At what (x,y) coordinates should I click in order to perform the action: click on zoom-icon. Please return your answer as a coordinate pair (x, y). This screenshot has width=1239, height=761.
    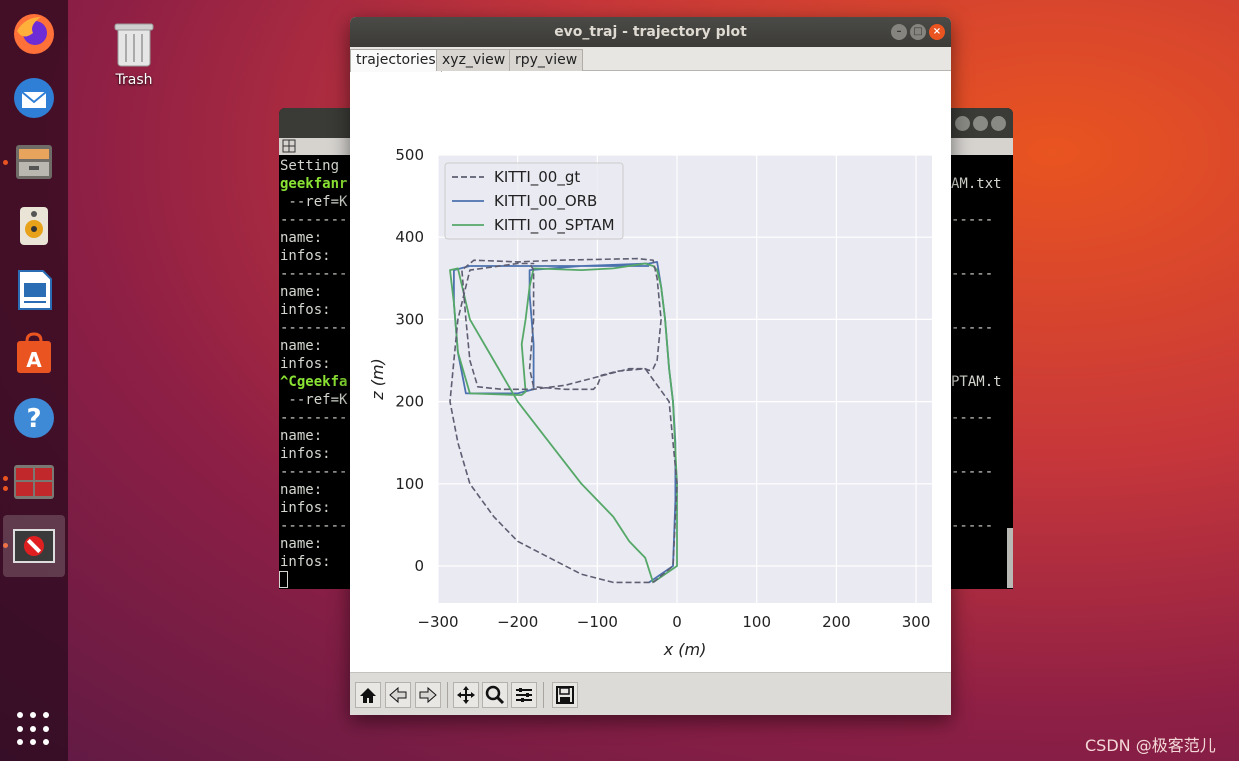
    Looking at the image, I should click on (495, 695).